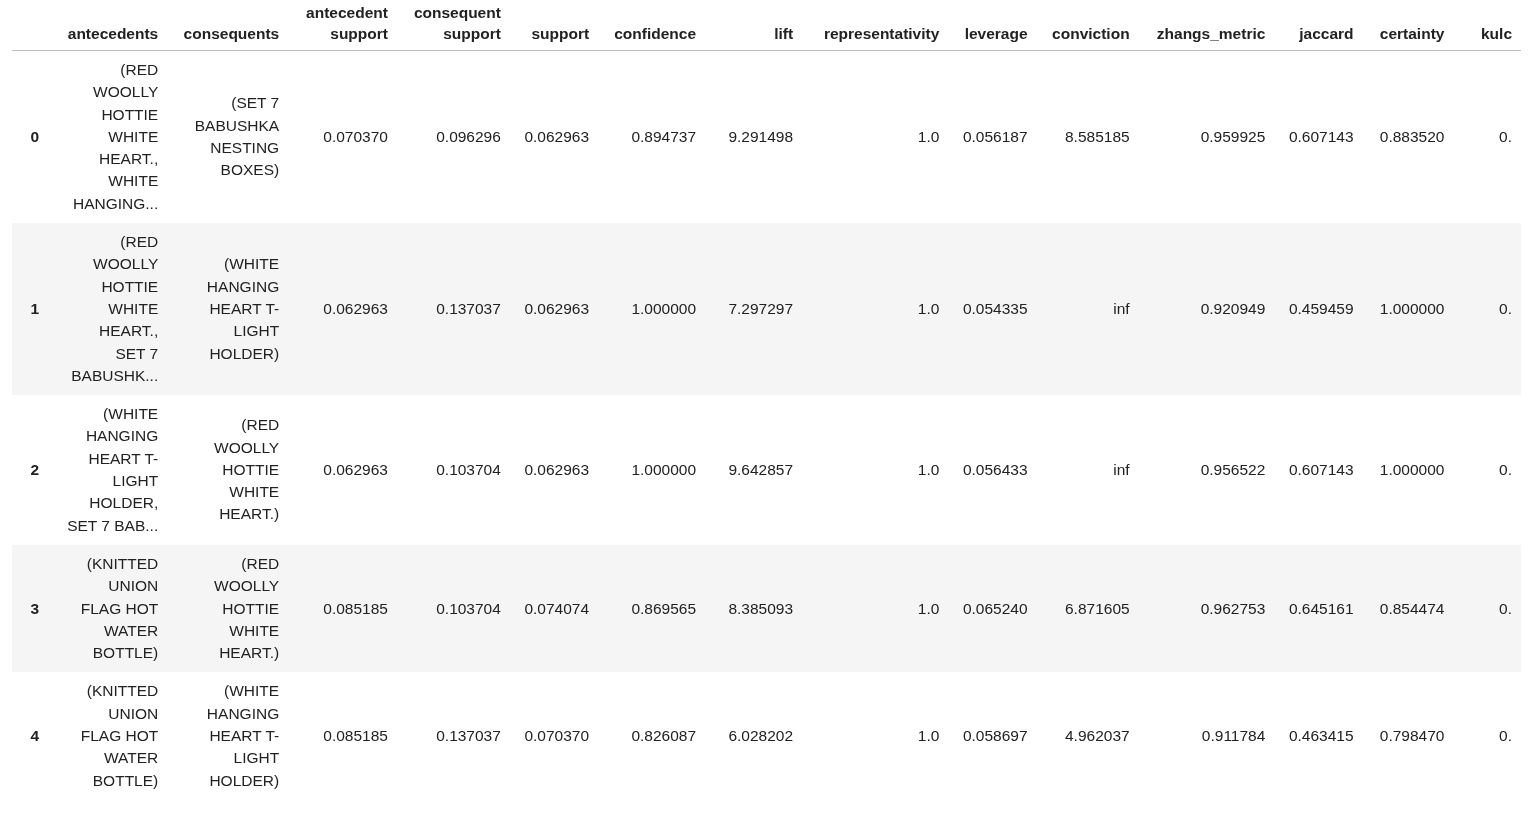 This screenshot has height=818, width=1532. Describe the element at coordinates (1091, 33) in the screenshot. I see `column-header: conviction` at that location.